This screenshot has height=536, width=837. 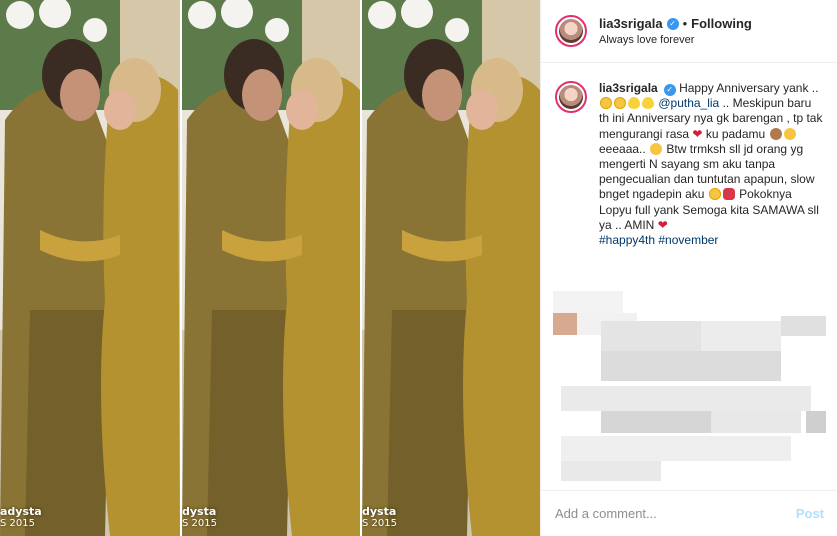 What do you see at coordinates (622, 148) in the screenshot?
I see `caption-part: eeeaaa..` at bounding box center [622, 148].